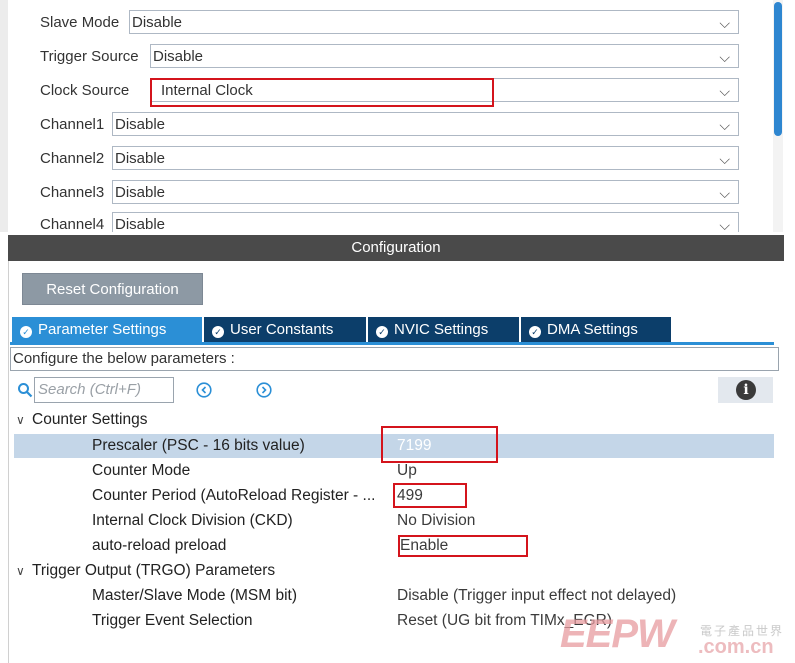 This screenshot has height=663, width=795. Describe the element at coordinates (434, 22) in the screenshot. I see `slave-mode-select: Disable ⌵` at that location.